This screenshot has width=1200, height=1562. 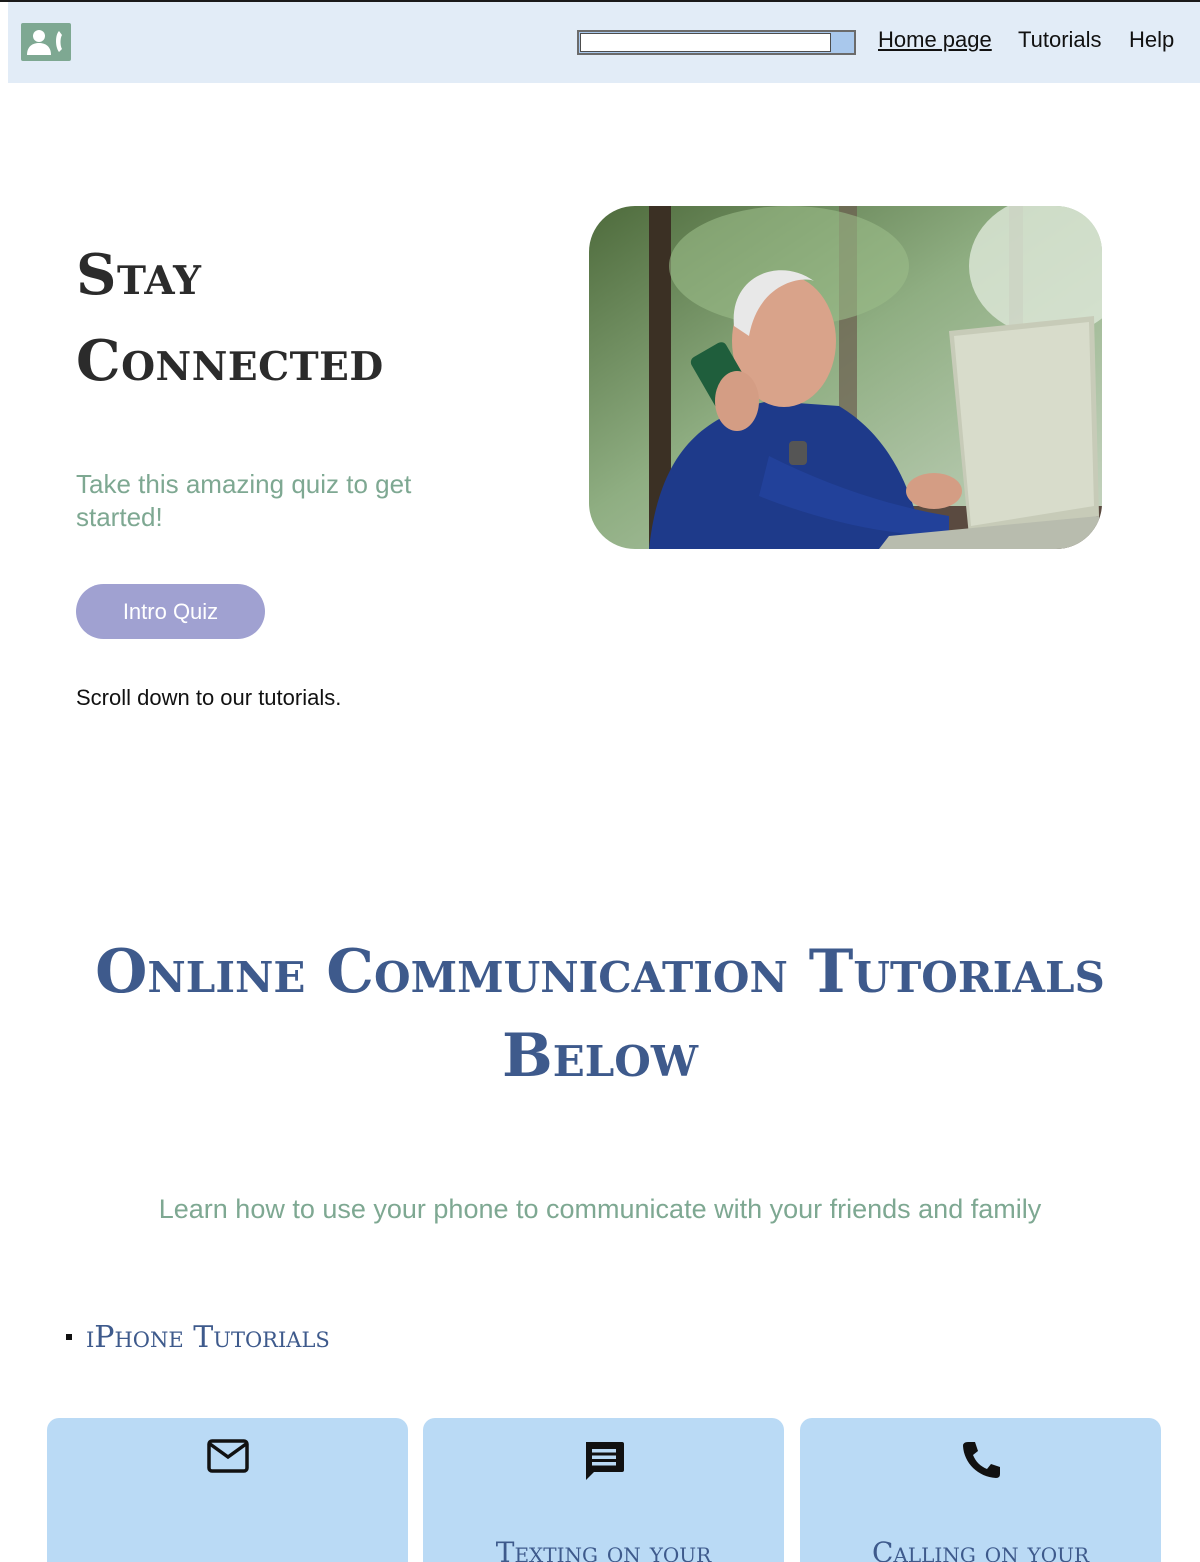 What do you see at coordinates (935, 40) in the screenshot?
I see `nav-home-link: Home page` at bounding box center [935, 40].